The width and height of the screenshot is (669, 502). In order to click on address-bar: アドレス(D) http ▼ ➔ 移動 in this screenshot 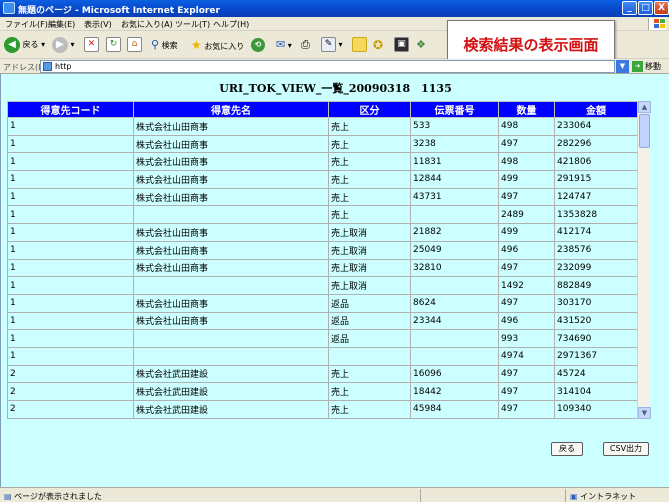, I will do `click(334, 66)`.